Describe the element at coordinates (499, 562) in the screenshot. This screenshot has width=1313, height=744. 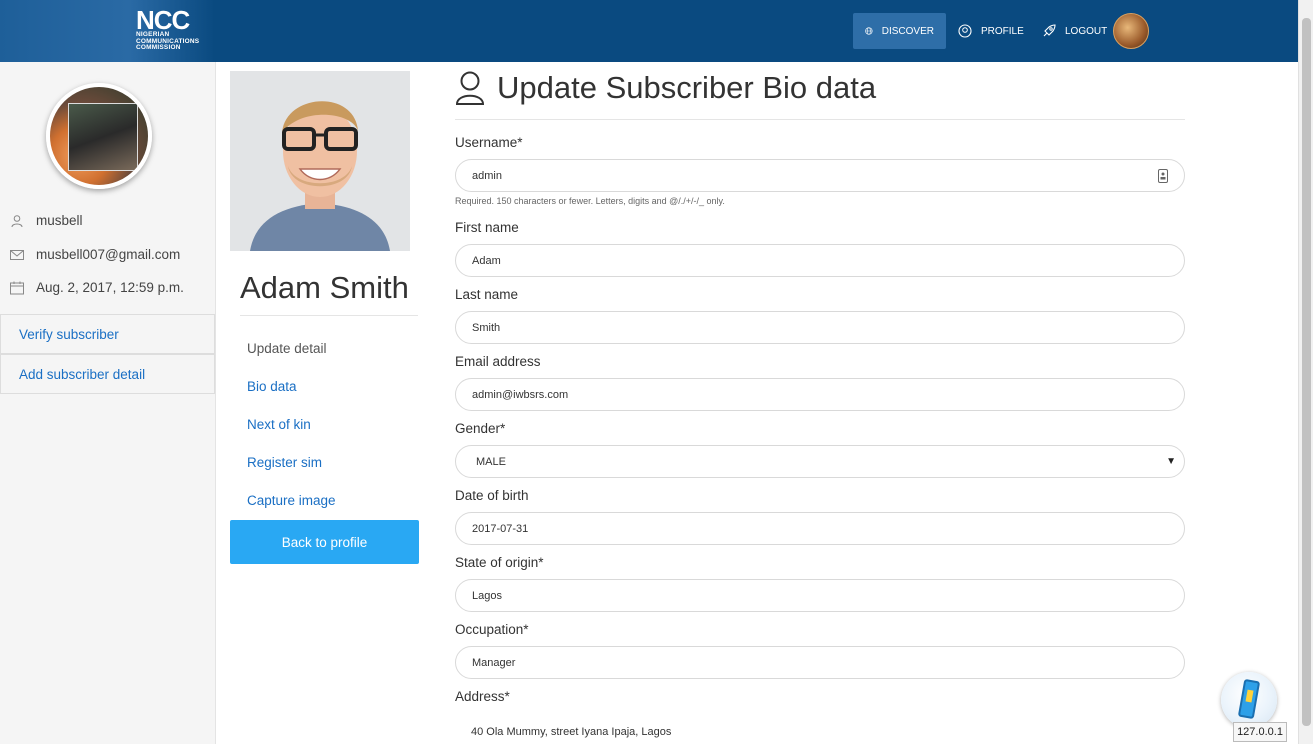
I see `state-label: State of origin*` at that location.